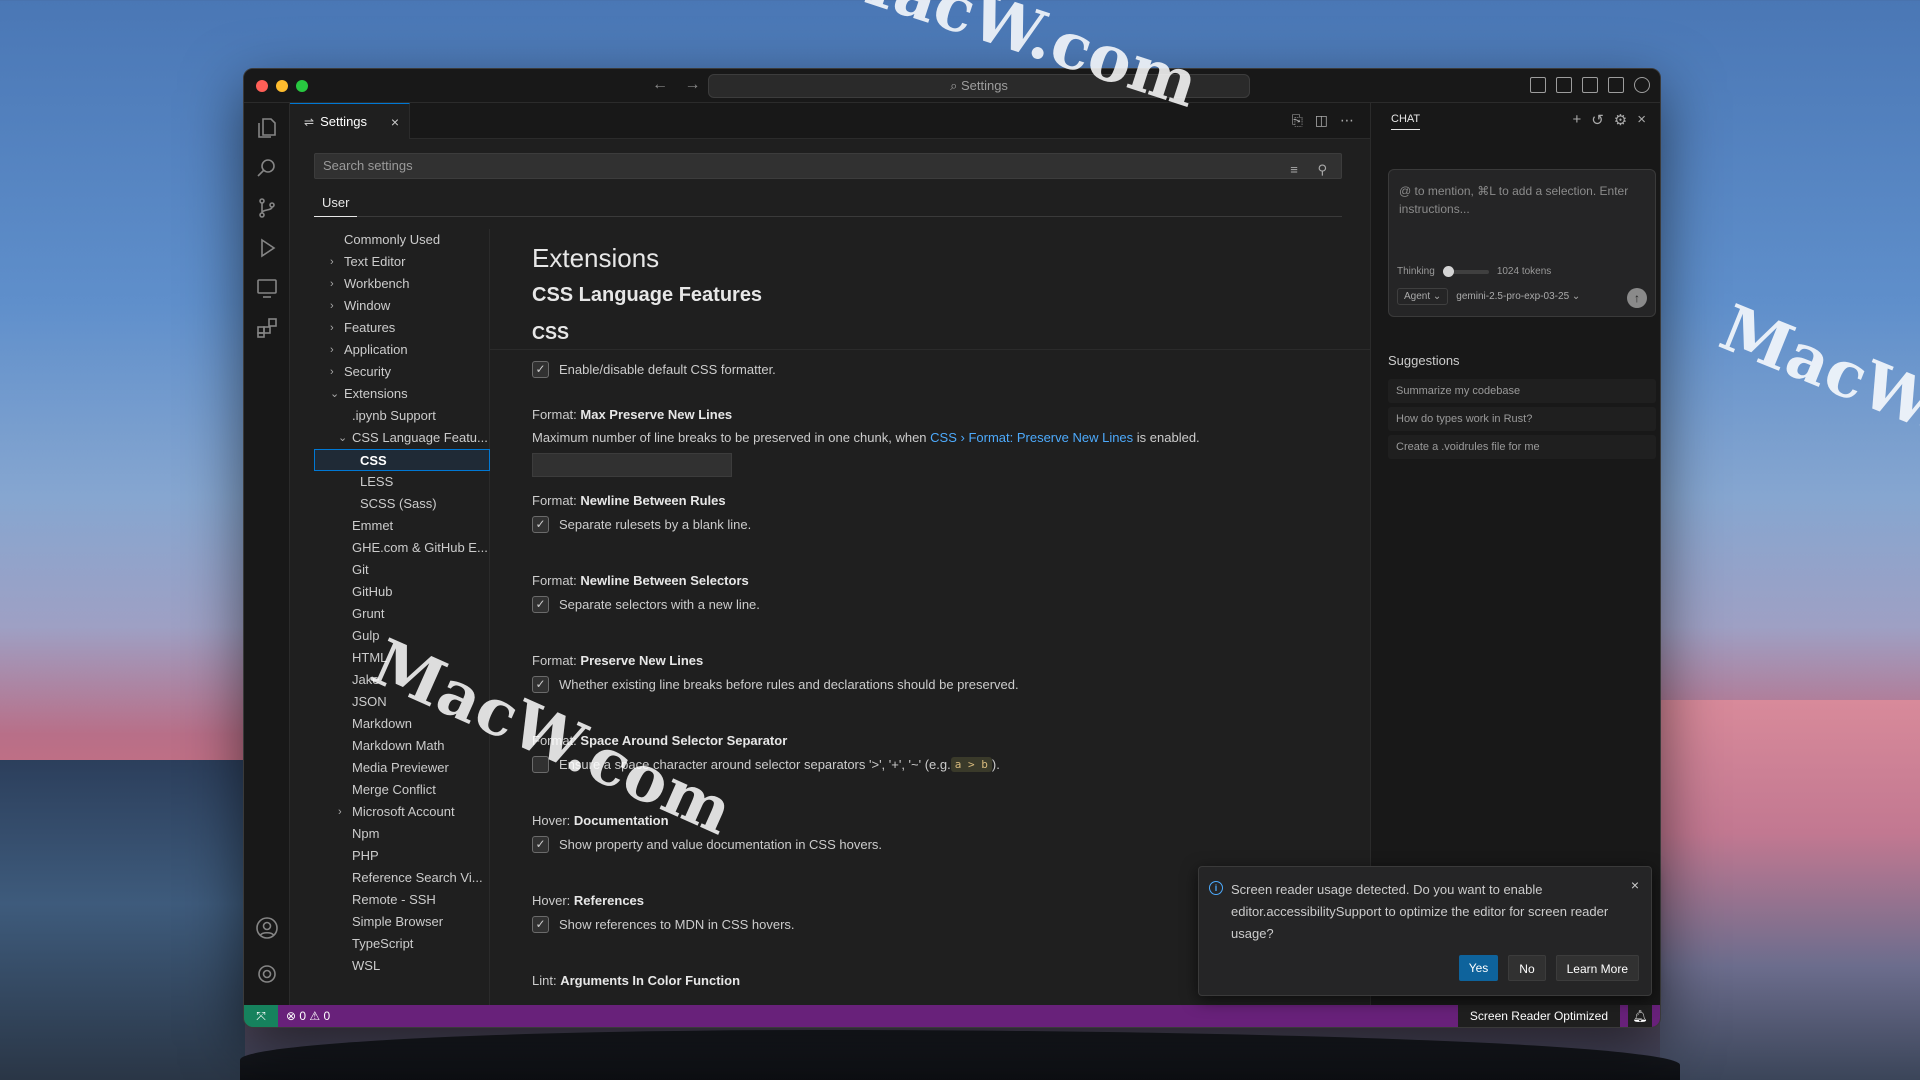 This screenshot has height=1080, width=1920. What do you see at coordinates (416, 284) in the screenshot?
I see `toc-item: Workbench` at bounding box center [416, 284].